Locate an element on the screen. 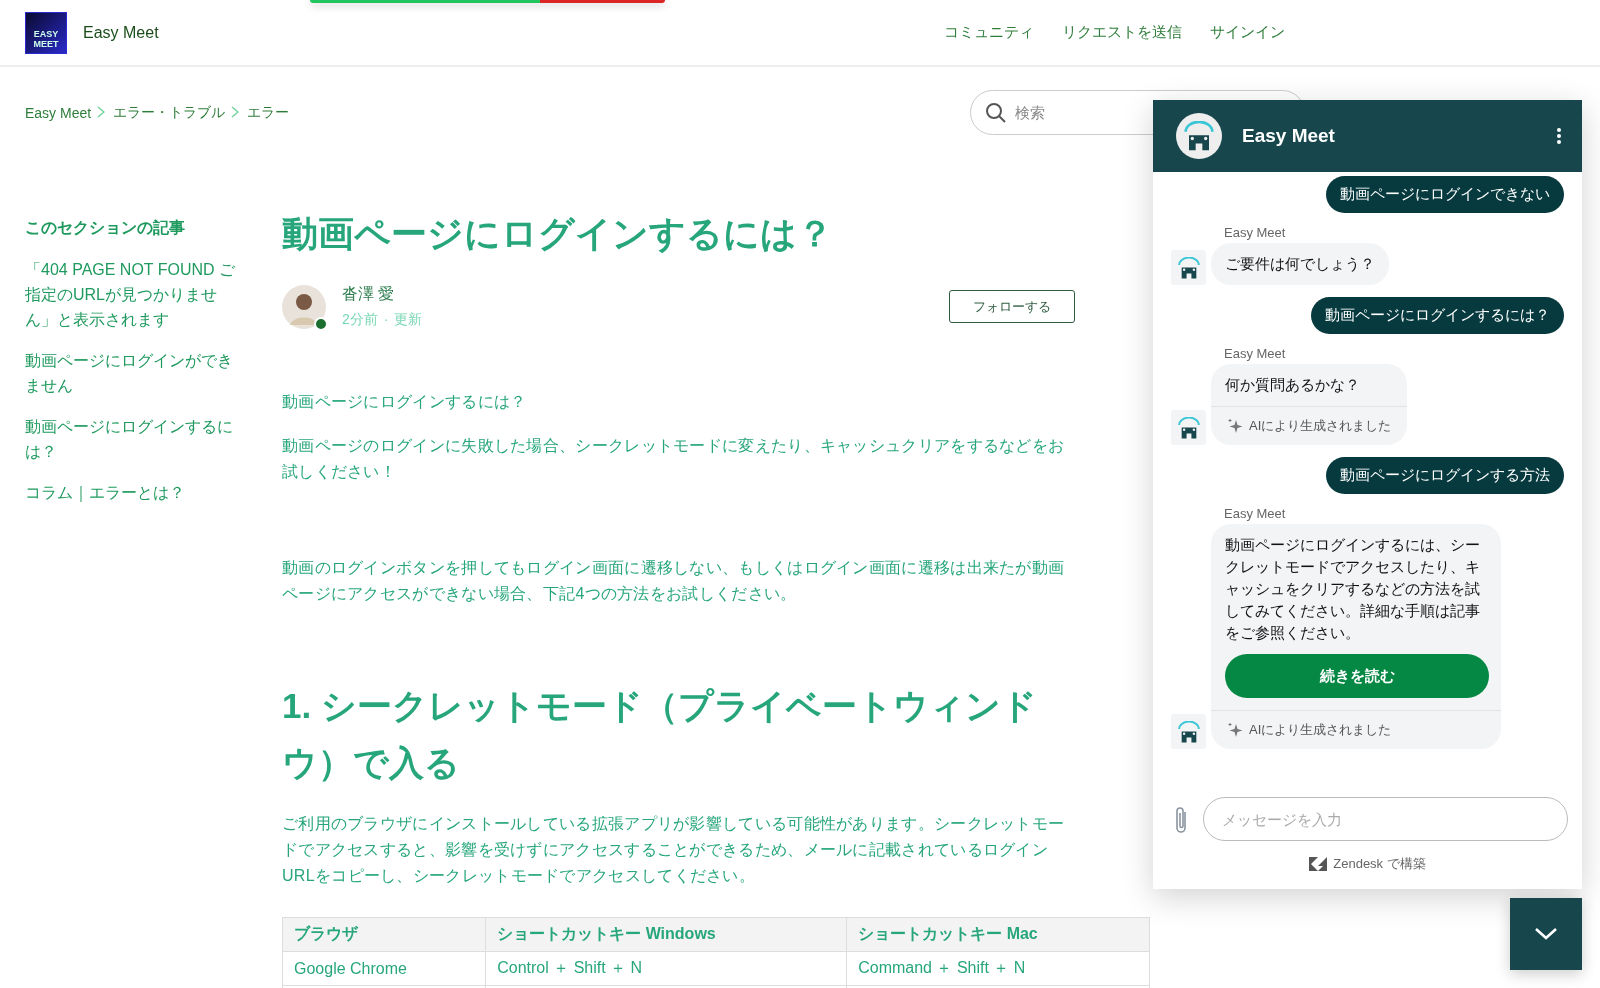 The image size is (1600, 988). follow-button: フォローする is located at coordinates (1012, 306).